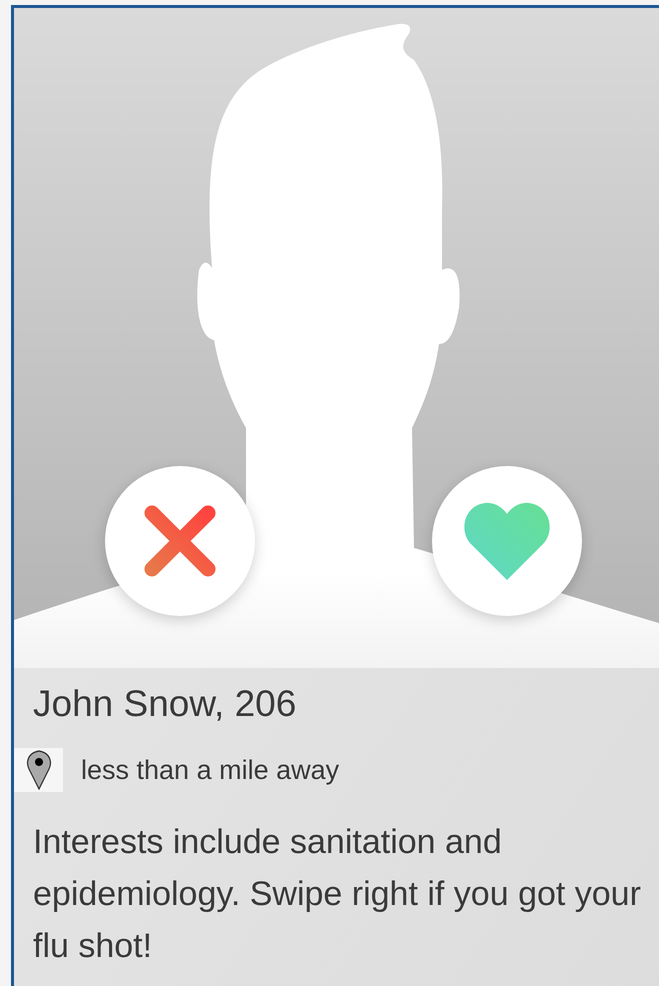  Describe the element at coordinates (337, 894) in the screenshot. I see `bio-text: Interests include sanitation and epidemiology. Swipe right if you got your flu shot!` at that location.